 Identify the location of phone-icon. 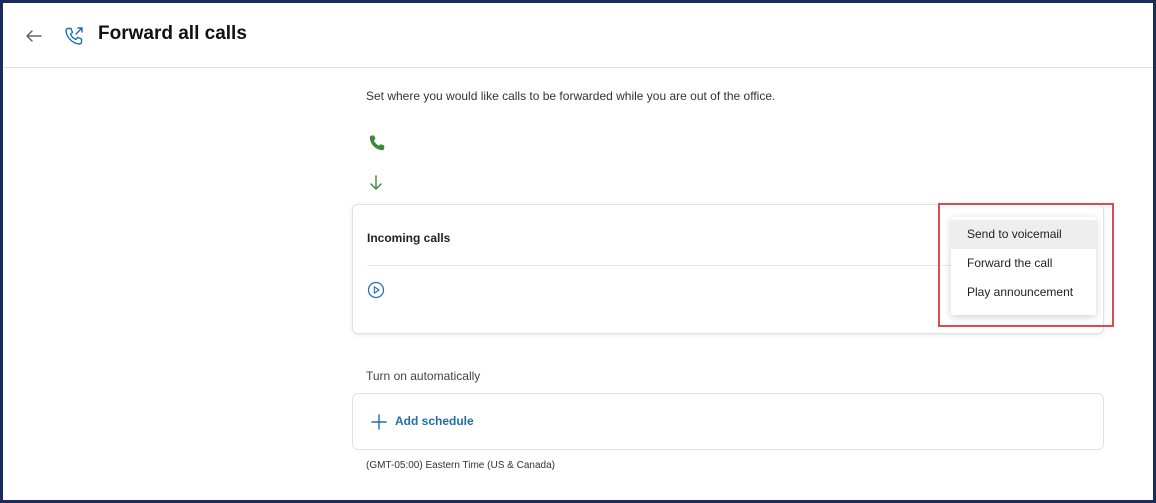
(377, 143).